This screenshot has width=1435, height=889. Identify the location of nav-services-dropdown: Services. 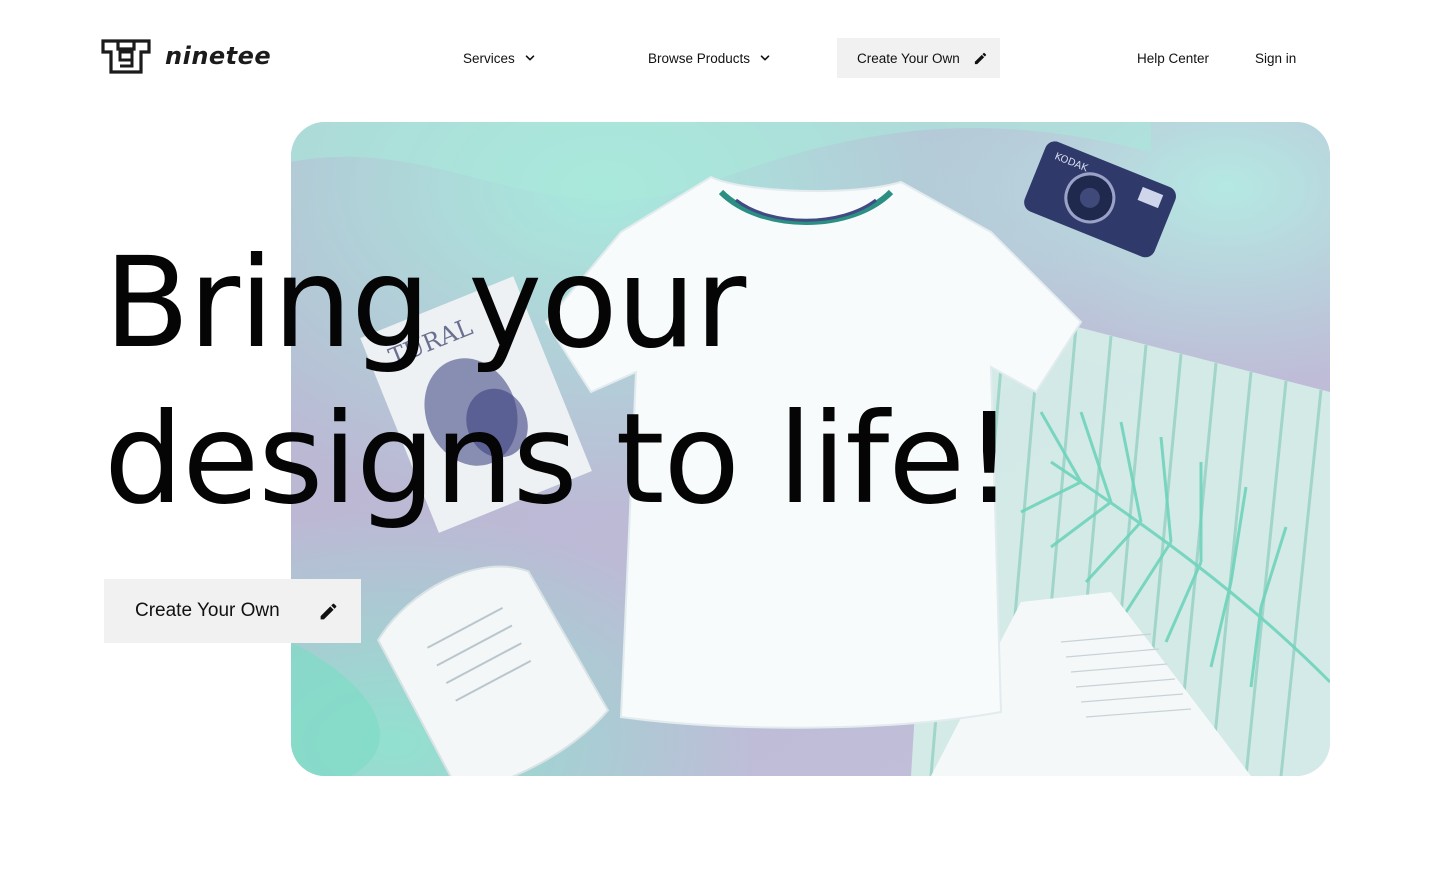
(499, 58).